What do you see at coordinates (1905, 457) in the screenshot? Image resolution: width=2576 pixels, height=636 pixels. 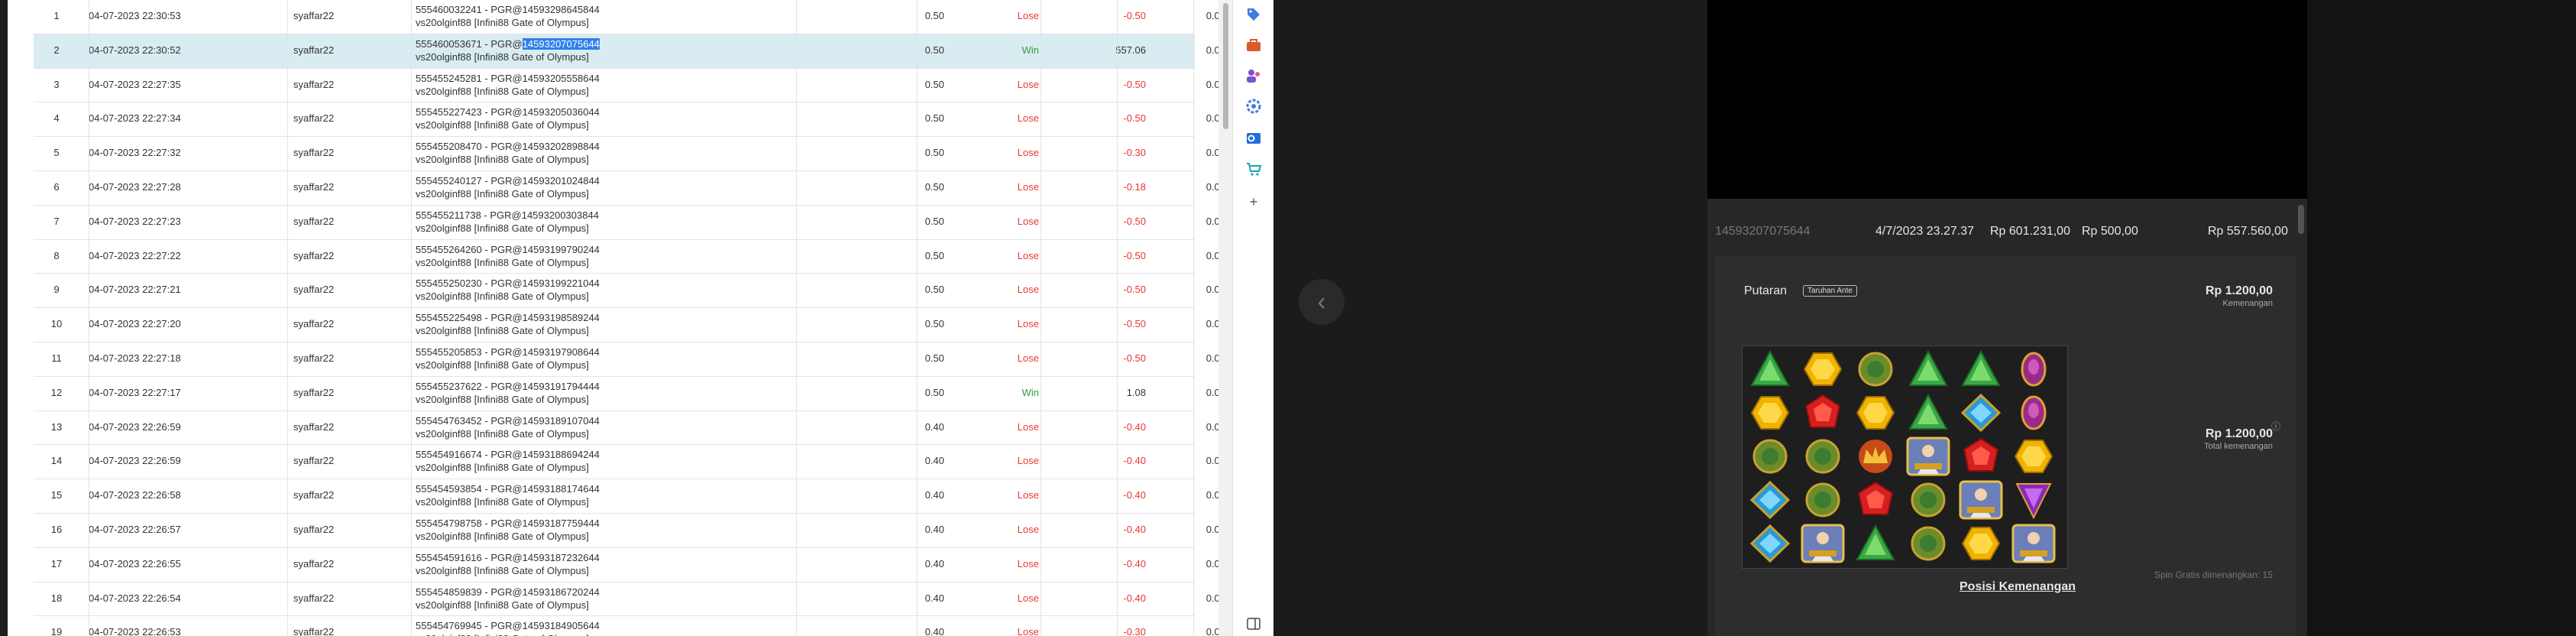 I see `slot-reel-grid` at bounding box center [1905, 457].